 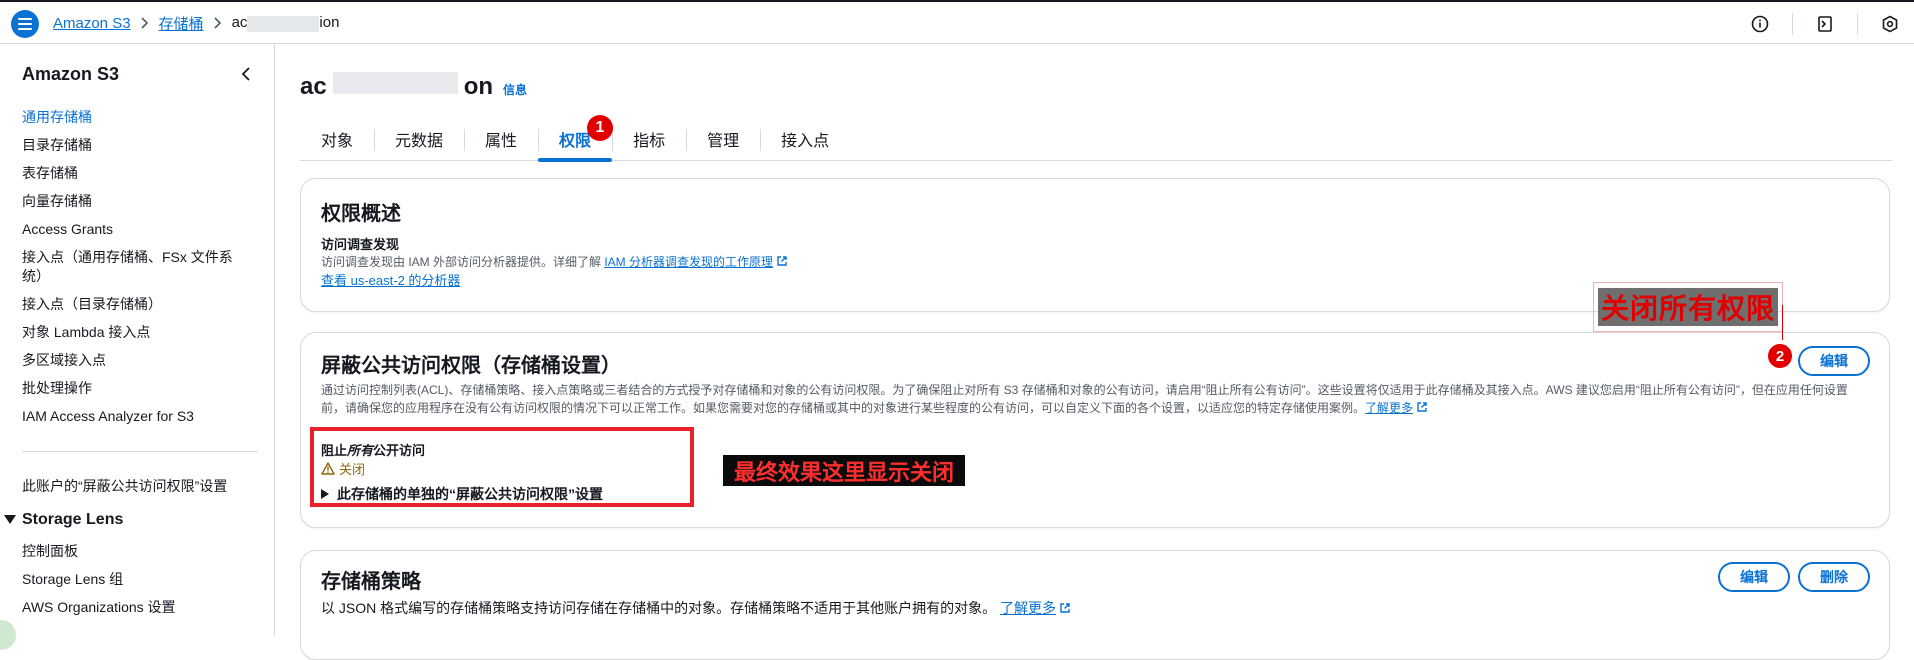 I want to click on sidebar-item-table-buckets: 表存储桶, so click(x=142, y=173).